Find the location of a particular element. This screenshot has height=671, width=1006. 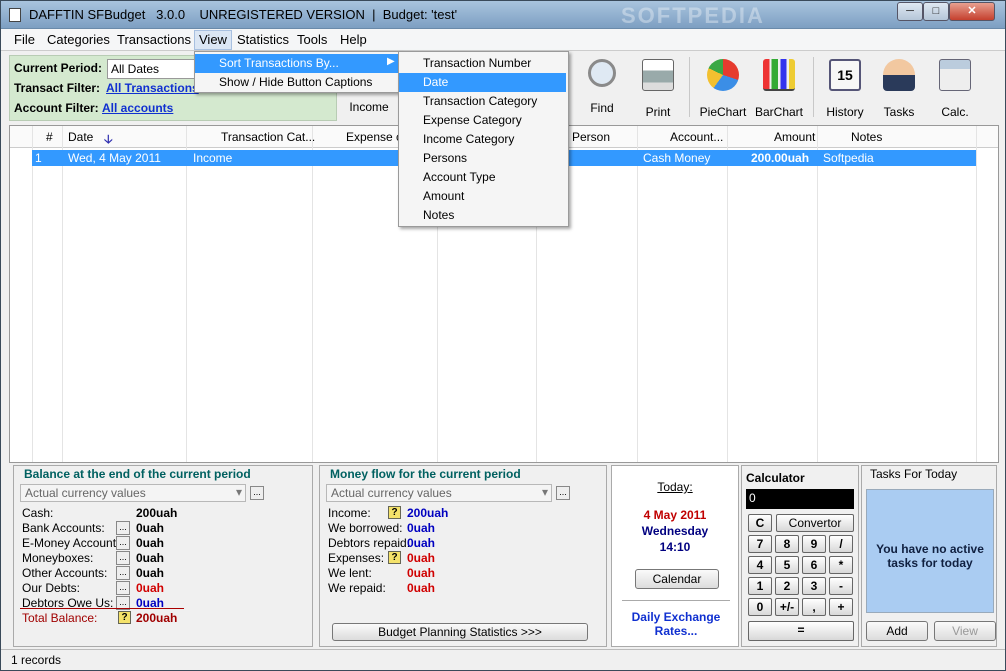

calendar-button: Calendar is located at coordinates (677, 579).